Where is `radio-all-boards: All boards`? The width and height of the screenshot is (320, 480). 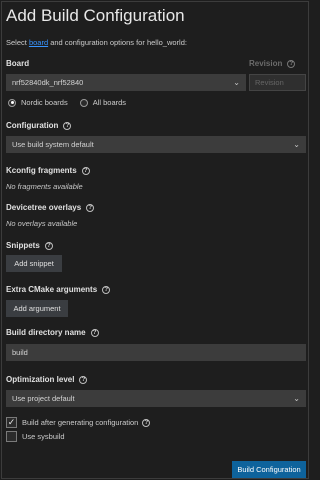
radio-all-boards: All boards is located at coordinates (103, 102).